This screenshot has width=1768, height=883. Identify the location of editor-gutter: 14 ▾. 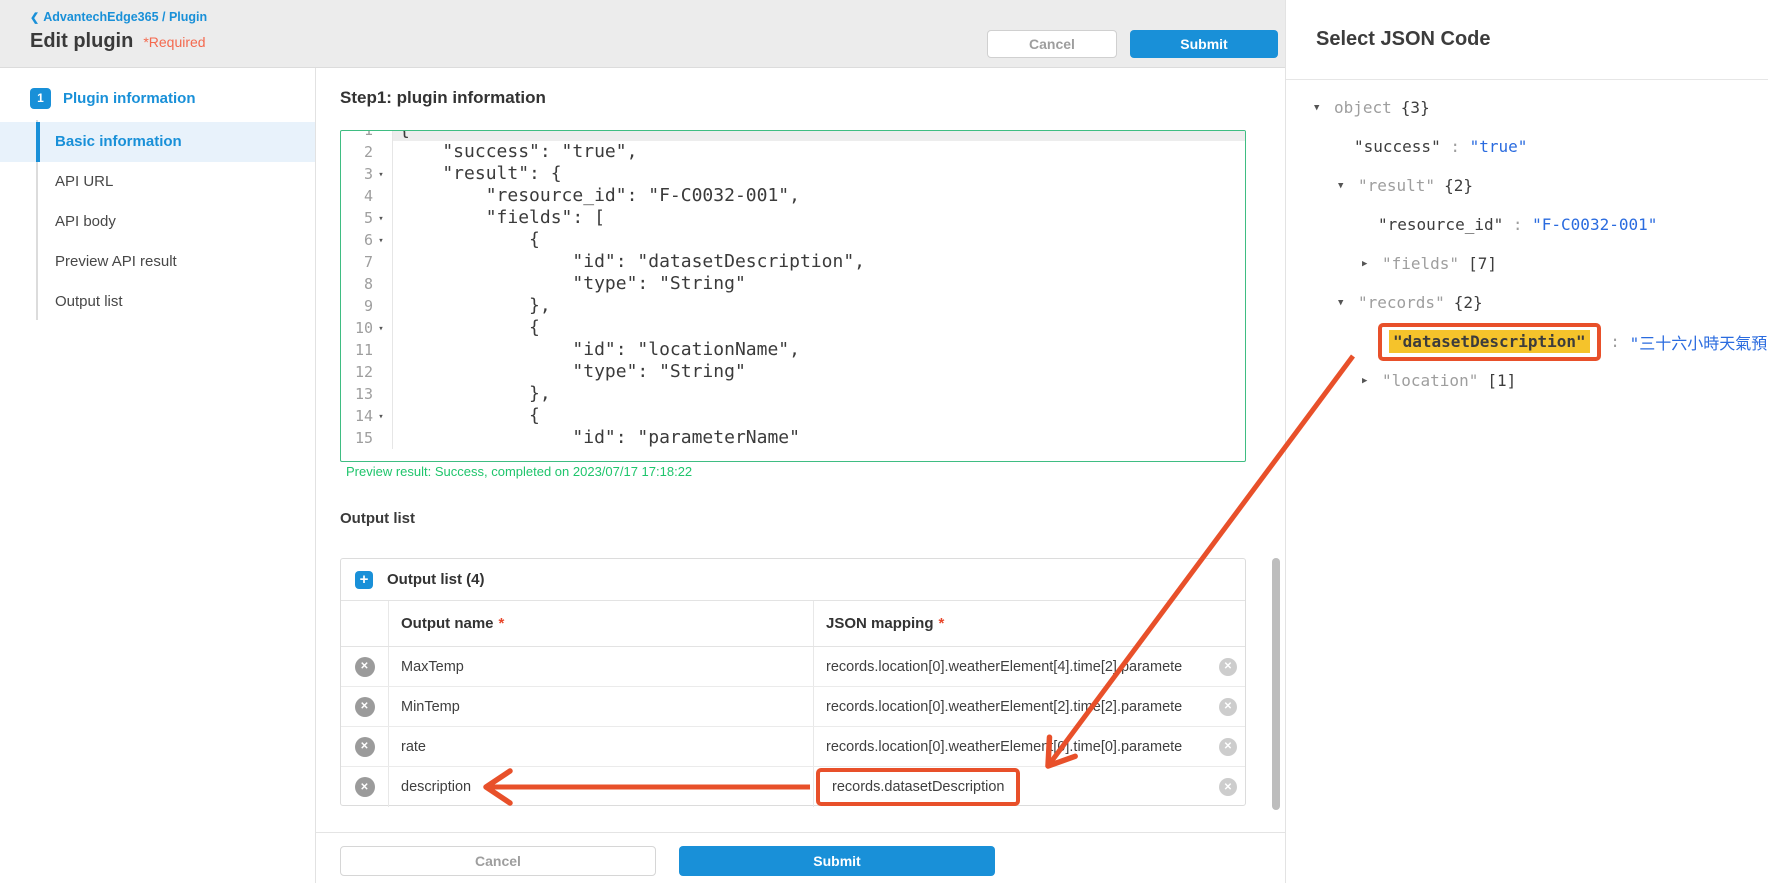
(367, 416).